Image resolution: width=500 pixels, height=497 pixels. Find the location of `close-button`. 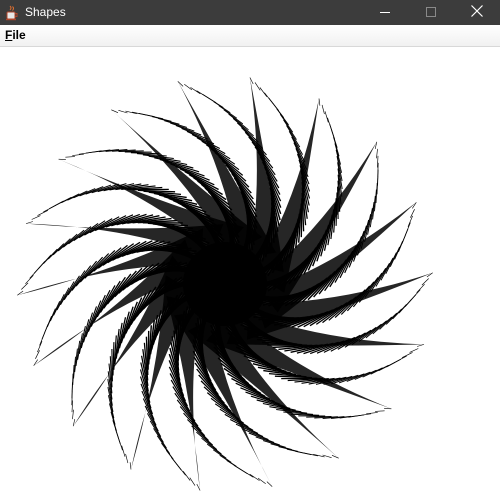

close-button is located at coordinates (477, 12).